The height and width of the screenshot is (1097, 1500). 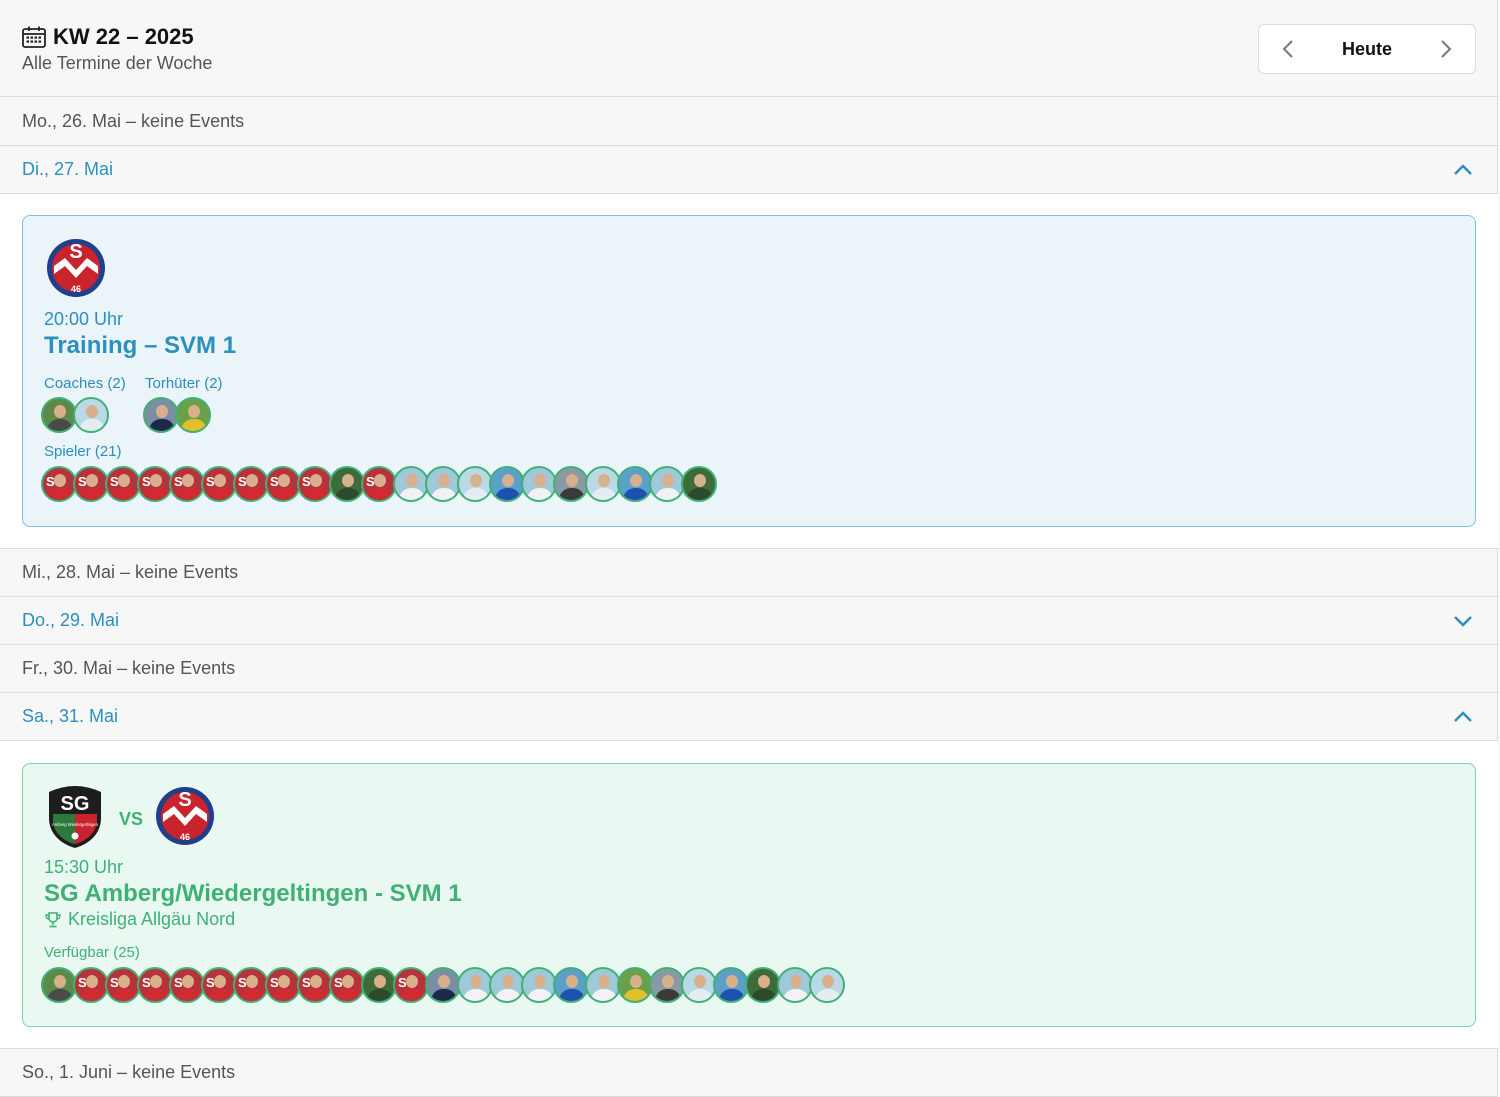 What do you see at coordinates (140, 346) in the screenshot?
I see `event-title: Training – SVM 1` at bounding box center [140, 346].